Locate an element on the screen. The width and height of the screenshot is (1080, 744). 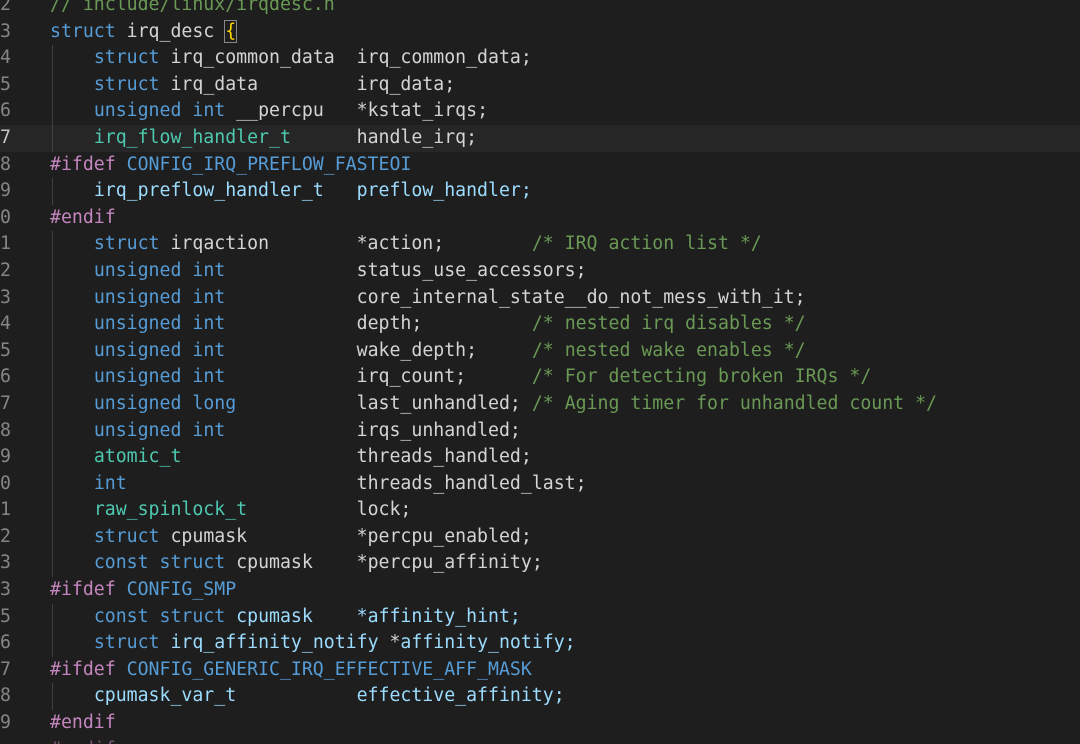
code-line: 2 unsigned int status_use_accessors; is located at coordinates (540, 271).